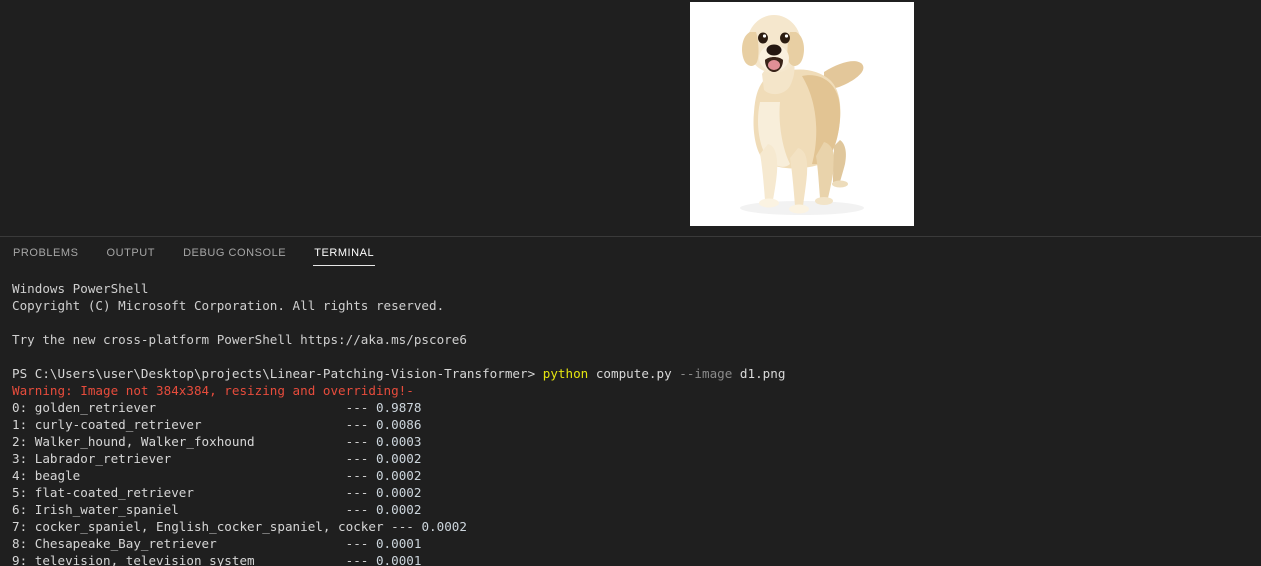 Image resolution: width=1261 pixels, height=566 pixels. Describe the element at coordinates (636, 475) in the screenshot. I see `prediction-row: 4: beagle --- 0.0002` at that location.